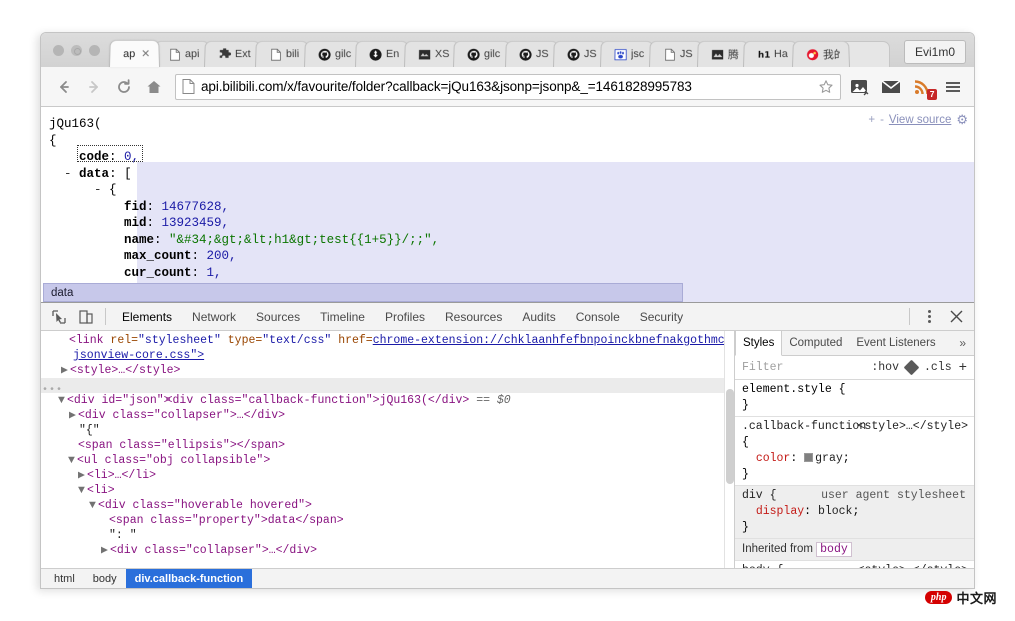 The image size is (1015, 621). I want to click on tab-elements: Elements, so click(147, 317).